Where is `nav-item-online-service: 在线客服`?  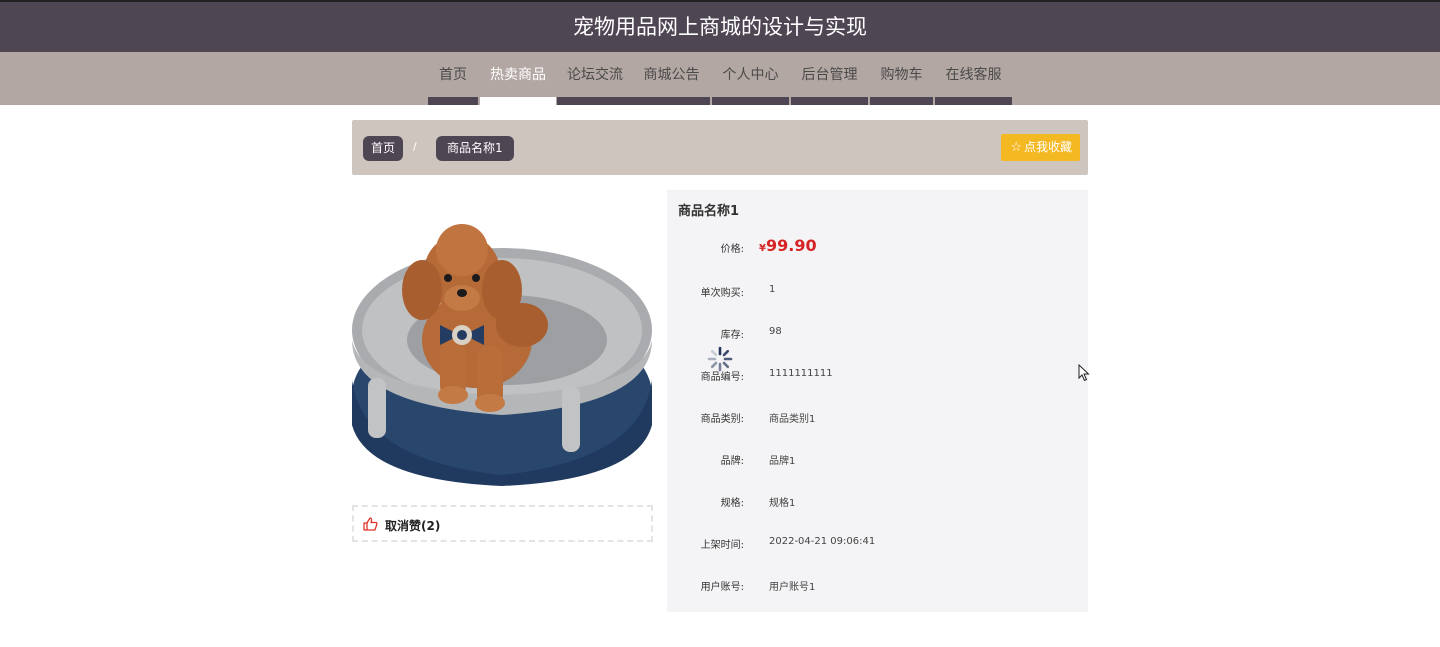
nav-item-online-service: 在线客服 is located at coordinates (973, 78).